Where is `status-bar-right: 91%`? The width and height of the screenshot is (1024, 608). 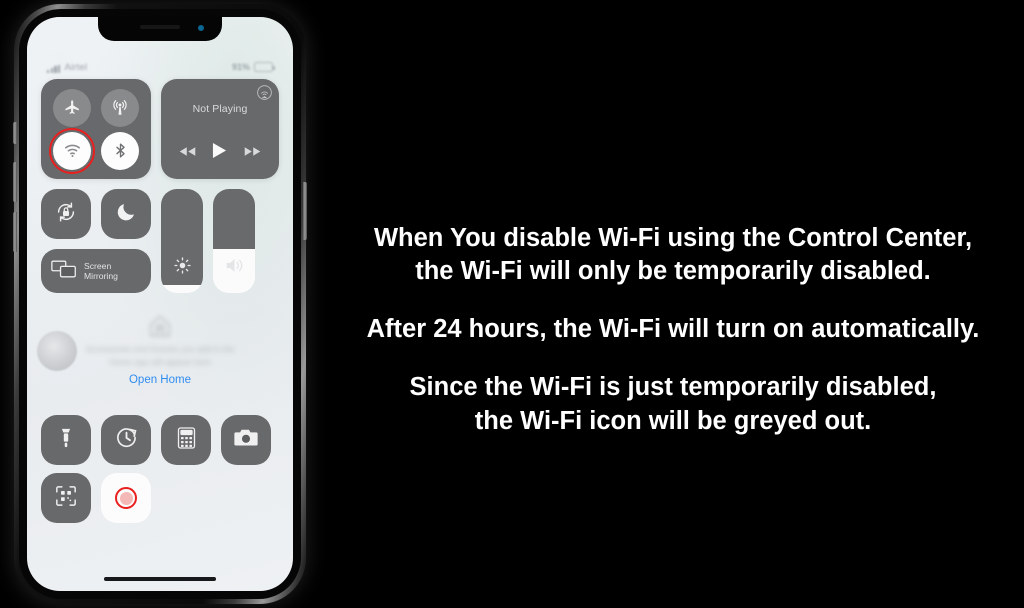 status-bar-right: 91% is located at coordinates (253, 67).